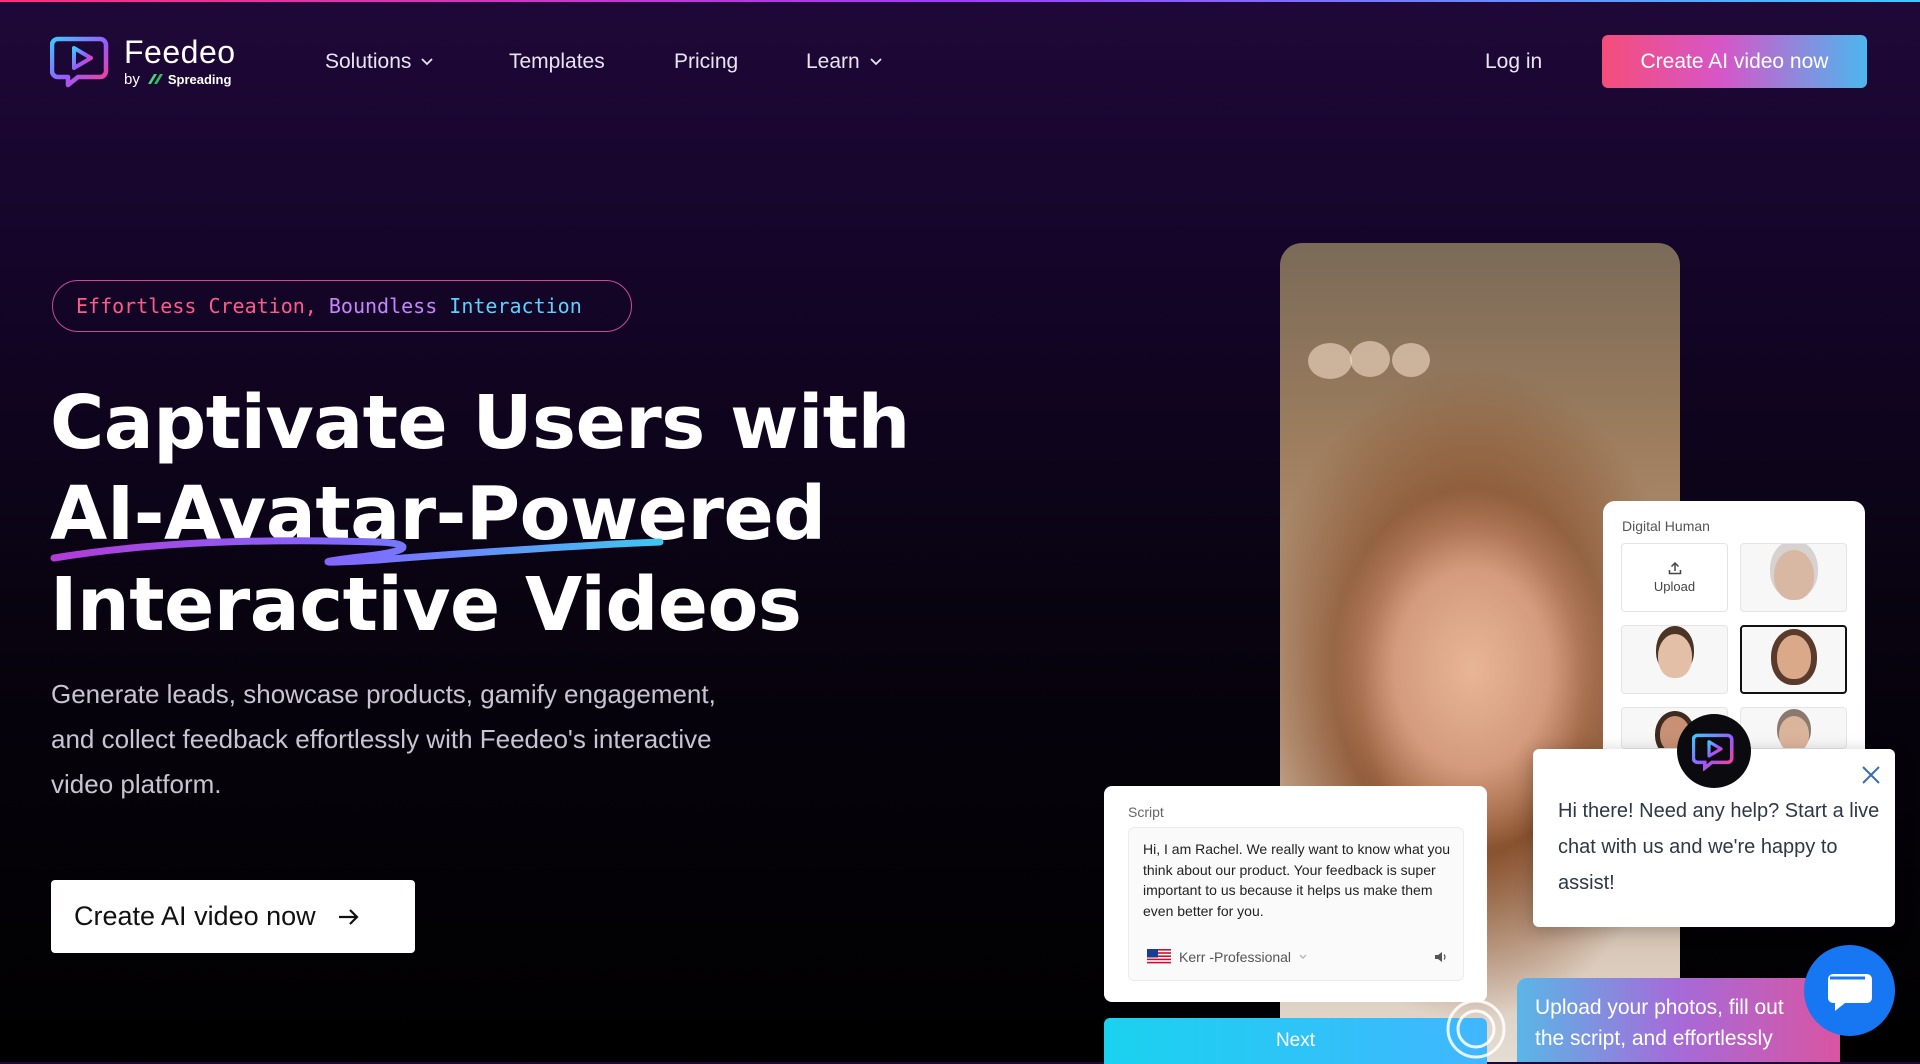  I want to click on feedeo-logo: Feedeo by Spreading, so click(143, 61).